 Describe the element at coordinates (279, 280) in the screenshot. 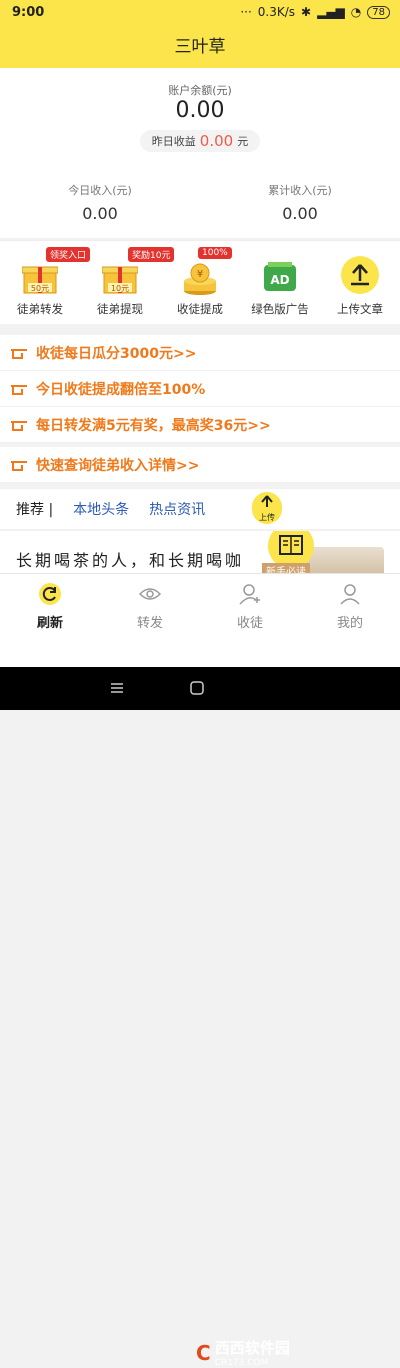

I see `ad-icon-text: AD` at that location.